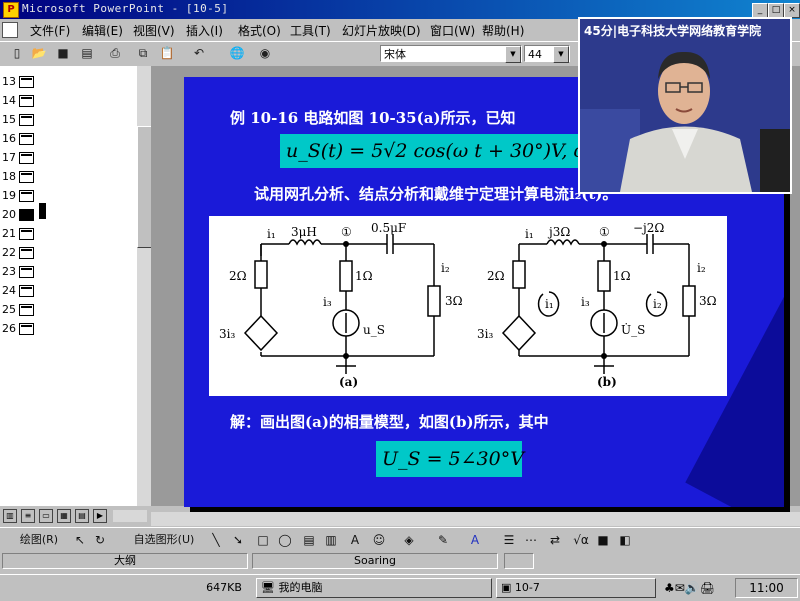 The height and width of the screenshot is (601, 800). I want to click on font-color-icon: A, so click(475, 540).